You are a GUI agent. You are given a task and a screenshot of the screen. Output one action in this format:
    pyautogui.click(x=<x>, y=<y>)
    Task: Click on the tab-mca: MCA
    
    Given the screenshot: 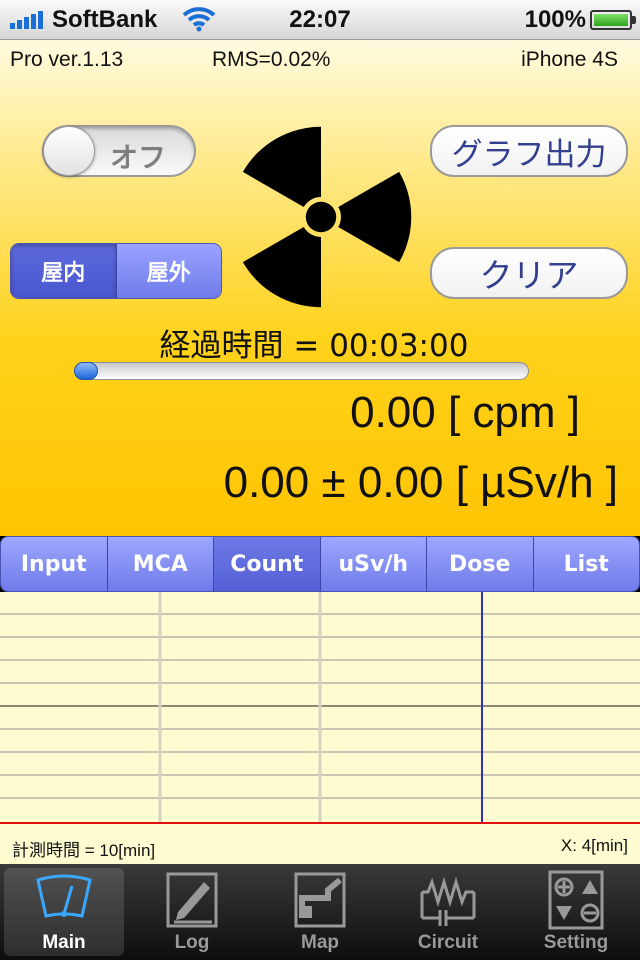 What is the action you would take?
    pyautogui.click(x=159, y=564)
    